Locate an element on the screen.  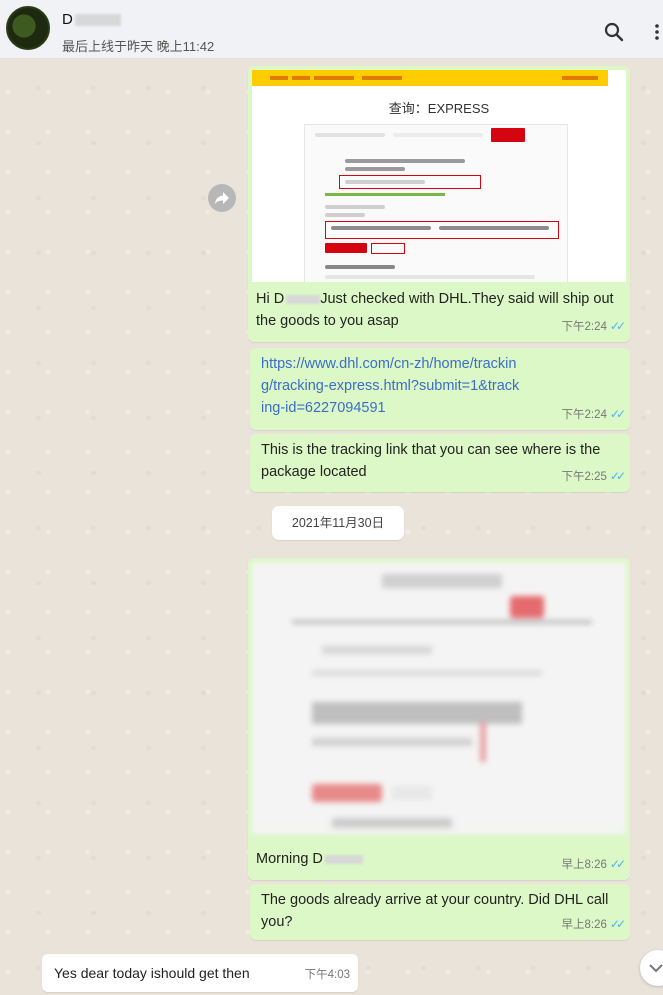
dhl-page-title: 查询：EXPRESS is located at coordinates (439, 108).